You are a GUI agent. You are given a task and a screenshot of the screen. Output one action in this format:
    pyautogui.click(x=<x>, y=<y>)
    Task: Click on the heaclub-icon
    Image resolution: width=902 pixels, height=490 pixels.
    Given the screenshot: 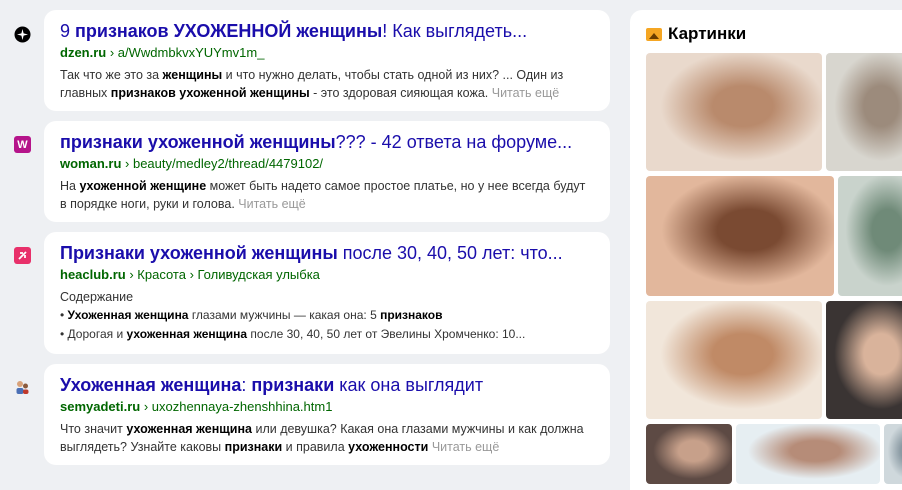 What is the action you would take?
    pyautogui.click(x=22, y=255)
    